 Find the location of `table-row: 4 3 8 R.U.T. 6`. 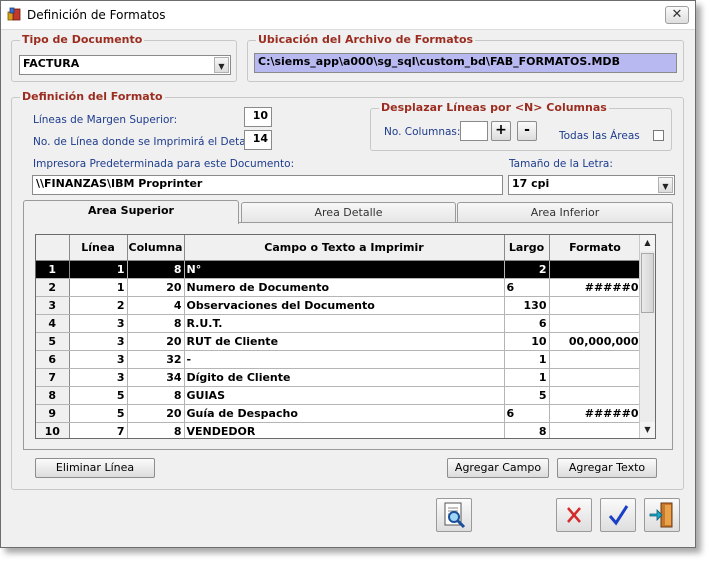

table-row: 4 3 8 R.U.T. 6 is located at coordinates (339, 323).